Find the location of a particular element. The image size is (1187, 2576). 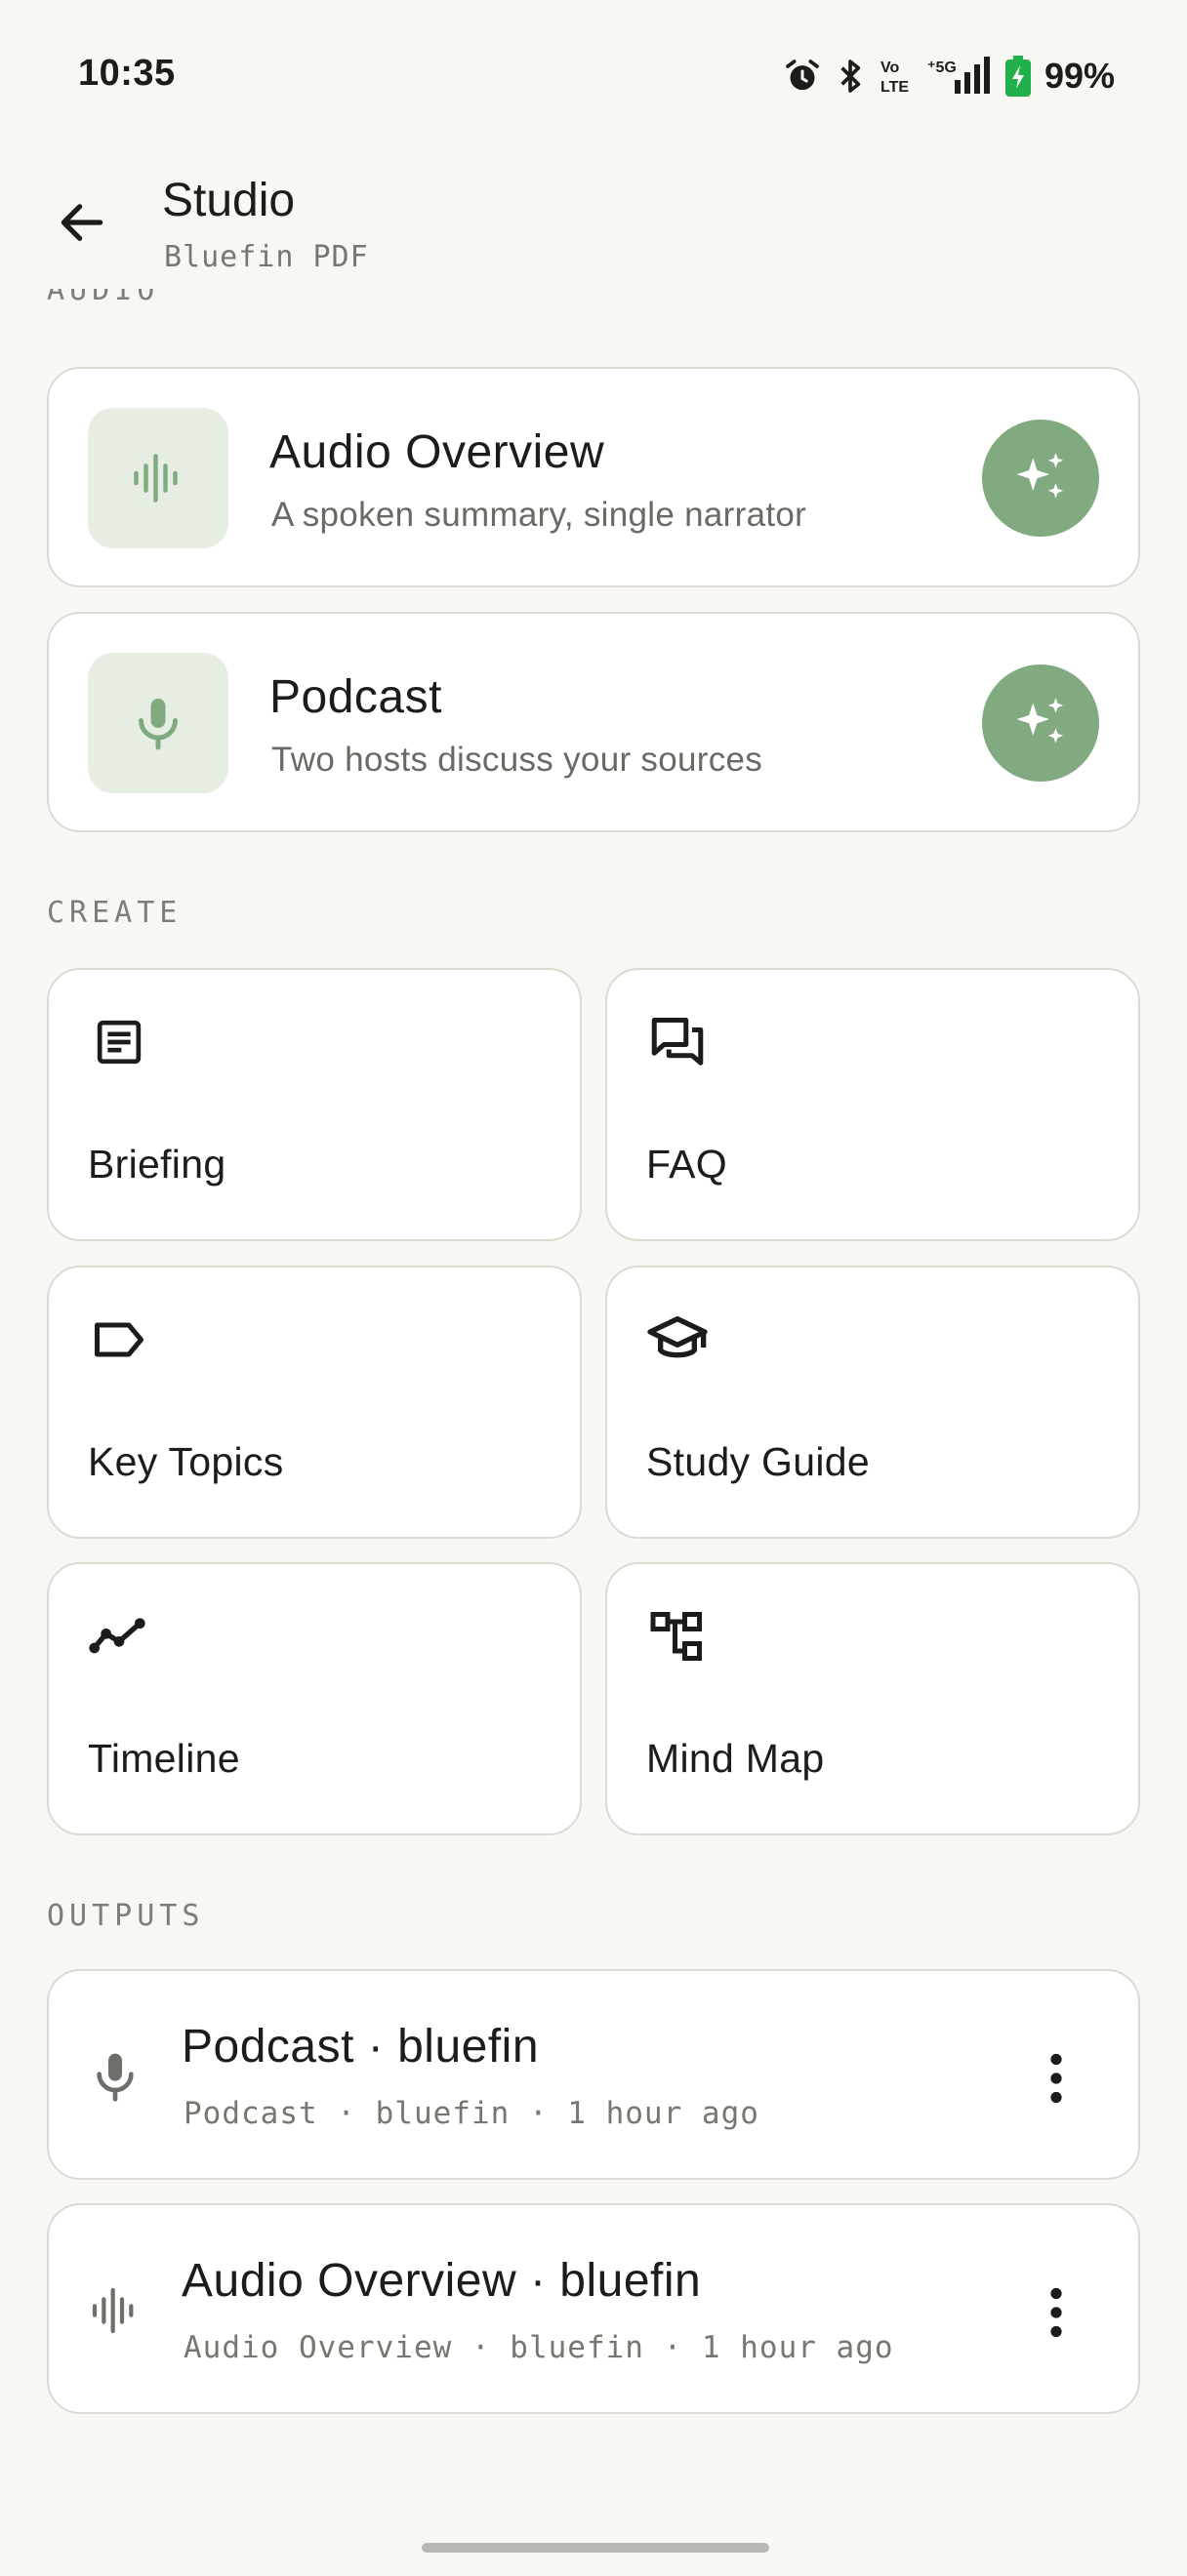

create-key-topics-tile: Key Topics is located at coordinates (314, 1402).